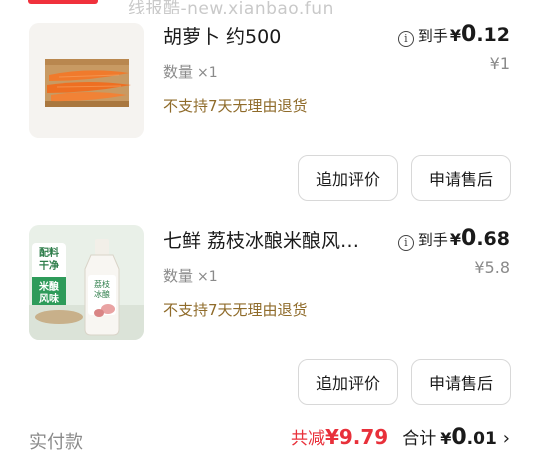  What do you see at coordinates (49, 298) in the screenshot?
I see `tag-text-4: 风味` at bounding box center [49, 298].